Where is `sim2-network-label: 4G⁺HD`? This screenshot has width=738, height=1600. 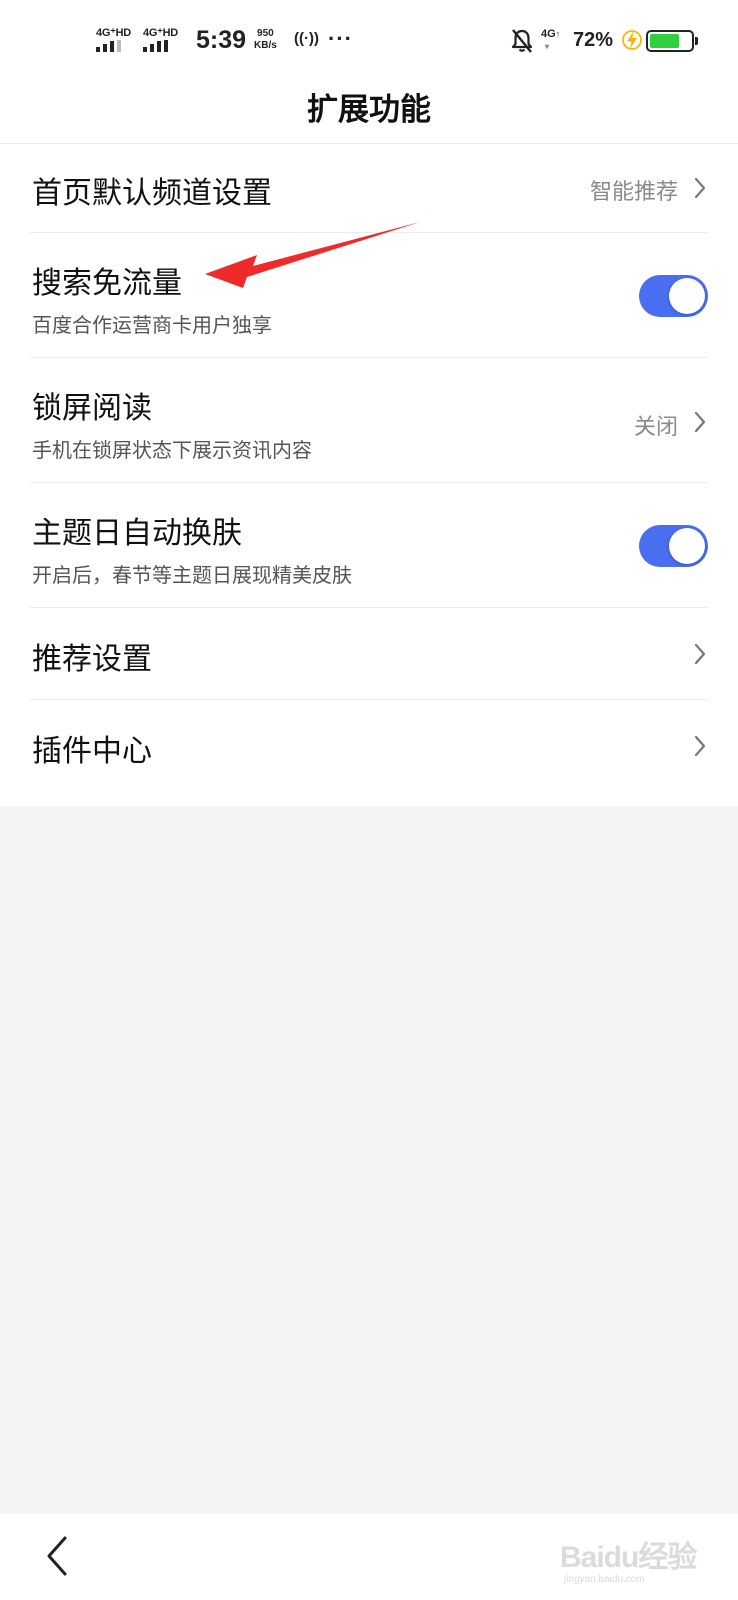
sim2-network-label: 4G⁺HD is located at coordinates (160, 33).